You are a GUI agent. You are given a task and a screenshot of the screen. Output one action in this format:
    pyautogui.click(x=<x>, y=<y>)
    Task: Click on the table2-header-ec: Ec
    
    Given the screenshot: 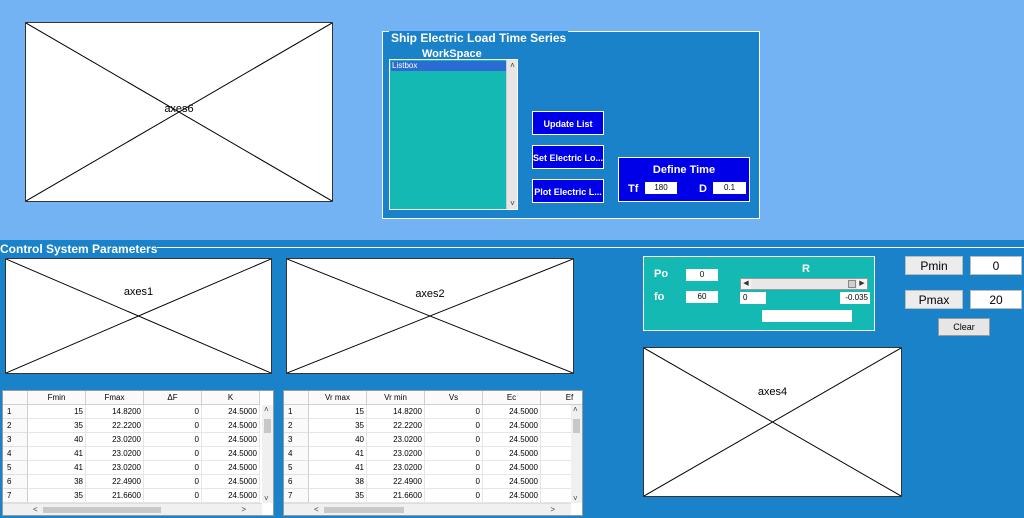 What is the action you would take?
    pyautogui.click(x=512, y=398)
    